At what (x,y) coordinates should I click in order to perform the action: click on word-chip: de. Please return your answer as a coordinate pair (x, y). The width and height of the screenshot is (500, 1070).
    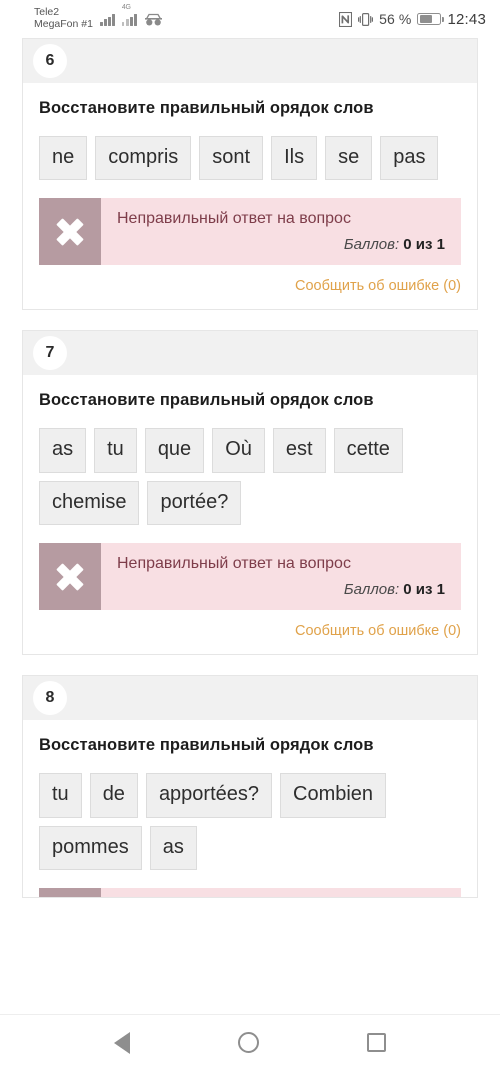
    Looking at the image, I should click on (113, 795).